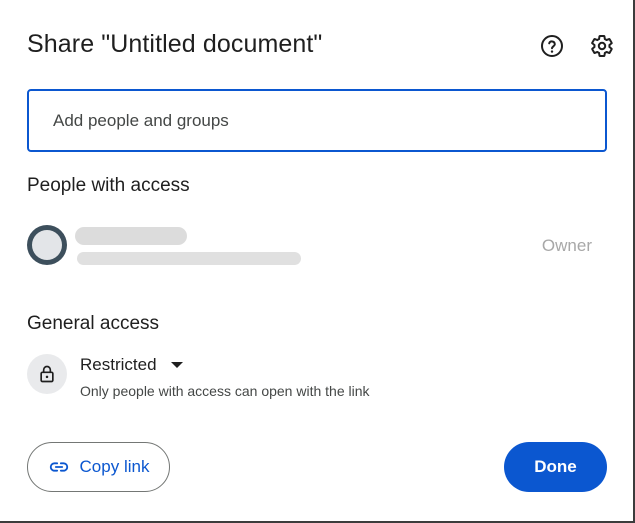  I want to click on caret-down-icon, so click(176, 365).